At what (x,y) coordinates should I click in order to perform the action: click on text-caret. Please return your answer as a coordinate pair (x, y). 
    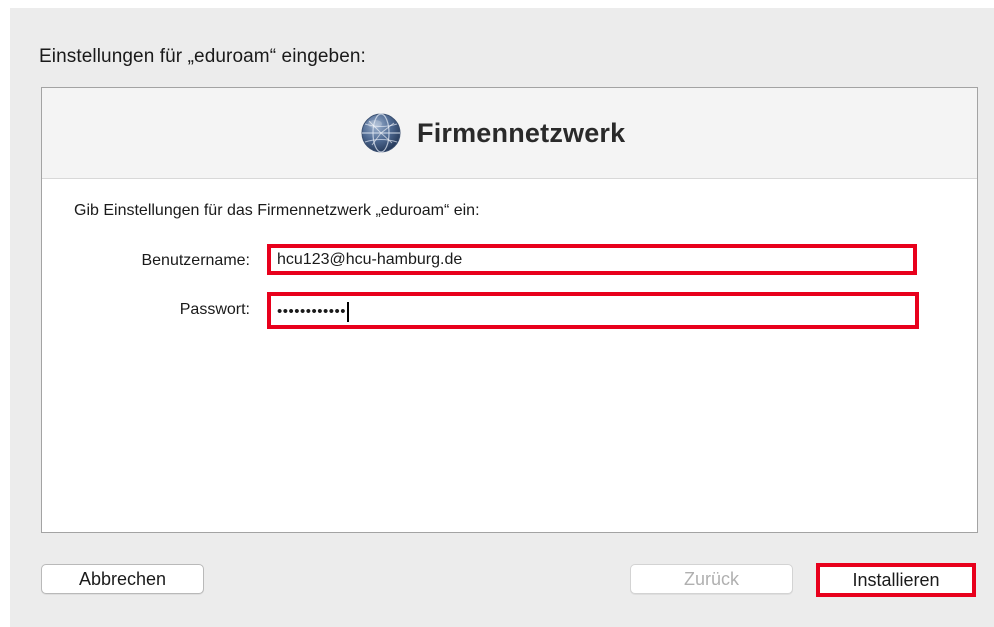
    Looking at the image, I should click on (348, 312).